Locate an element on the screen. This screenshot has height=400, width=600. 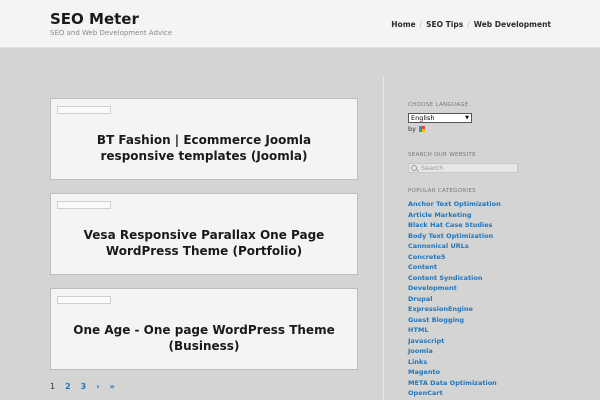
main-nav: Home / SEO Tips / Web Development is located at coordinates (471, 24).